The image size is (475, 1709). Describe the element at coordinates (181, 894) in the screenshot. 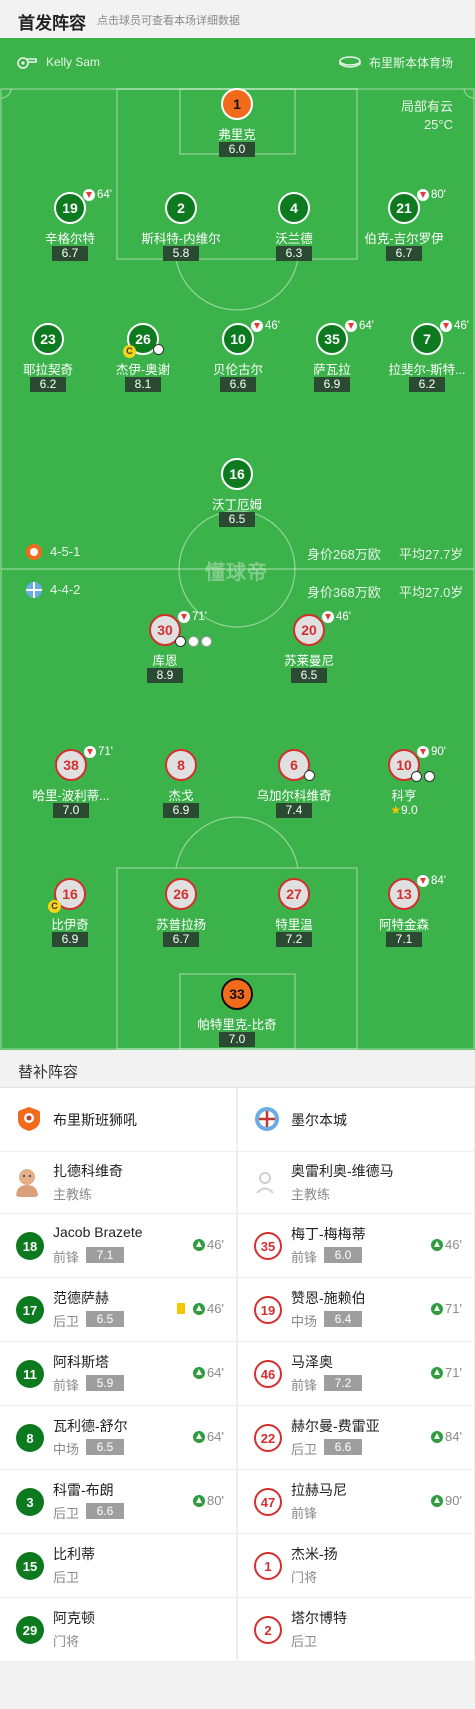

I see `player-number: 26` at that location.